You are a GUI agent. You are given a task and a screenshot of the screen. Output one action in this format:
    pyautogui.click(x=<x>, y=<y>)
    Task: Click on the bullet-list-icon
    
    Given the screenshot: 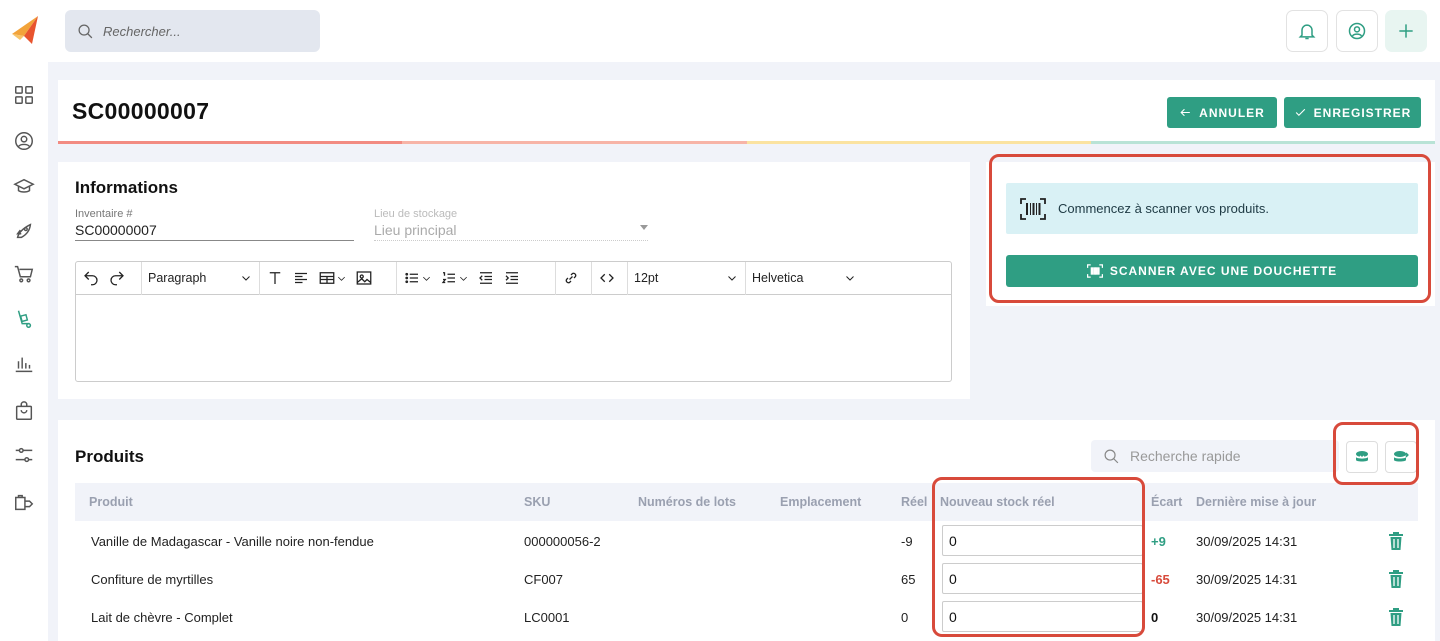 What is the action you would take?
    pyautogui.click(x=417, y=278)
    